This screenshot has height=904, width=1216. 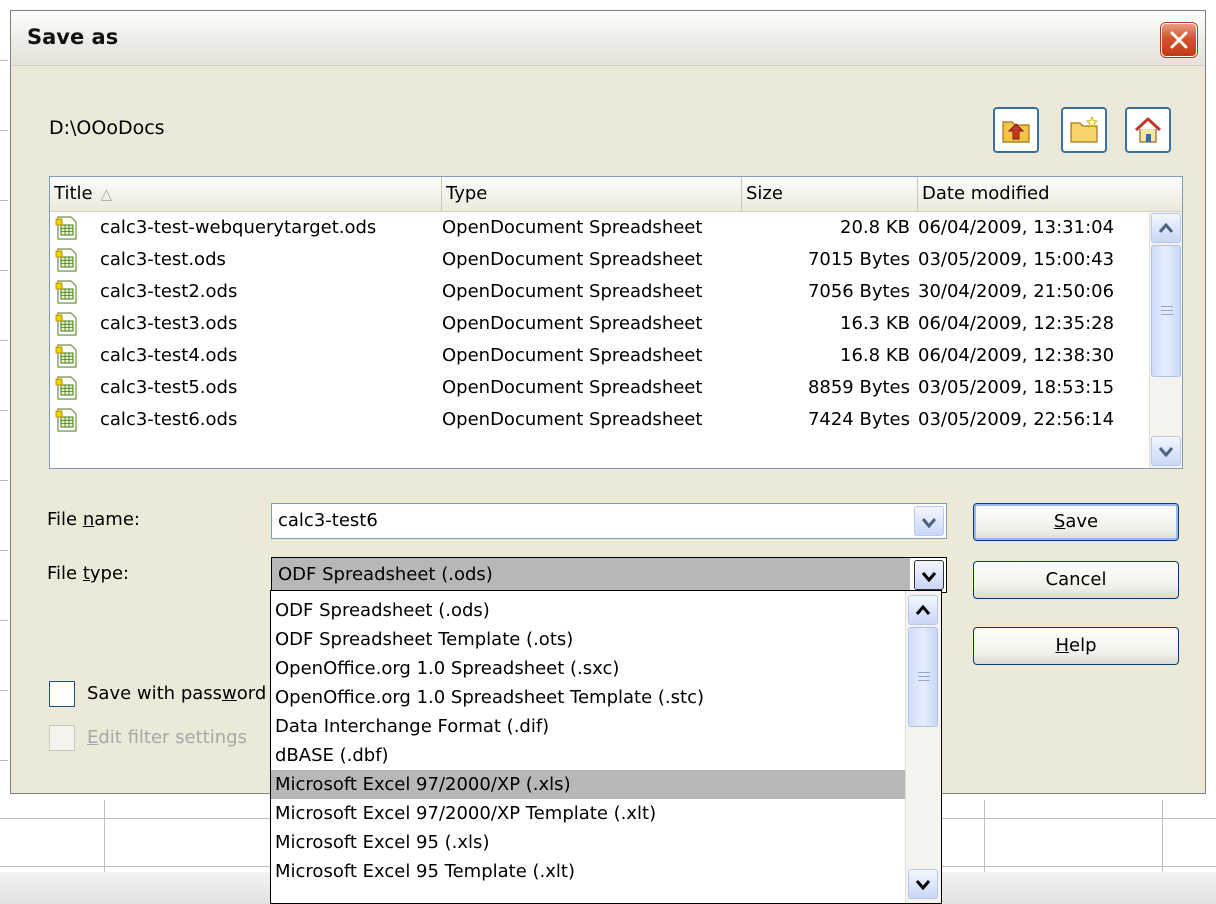 I want to click on column-date-label: Date modified, so click(x=986, y=193).